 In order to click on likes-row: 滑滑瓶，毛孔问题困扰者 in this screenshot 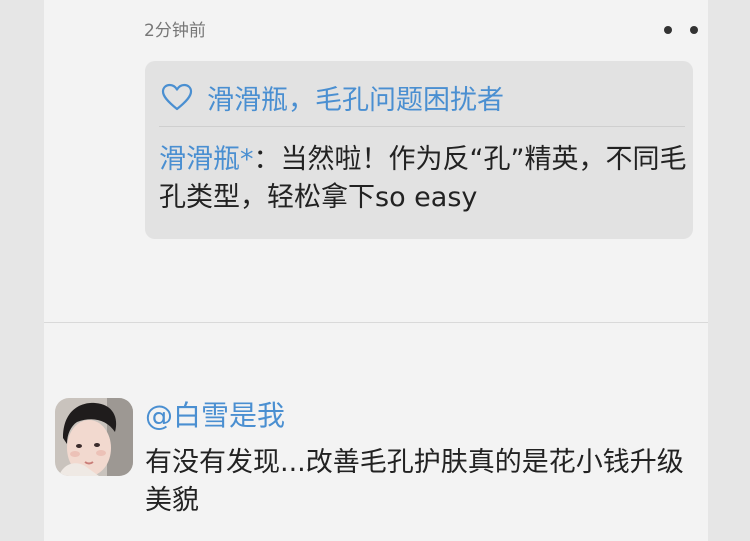, I will do `click(332, 97)`.